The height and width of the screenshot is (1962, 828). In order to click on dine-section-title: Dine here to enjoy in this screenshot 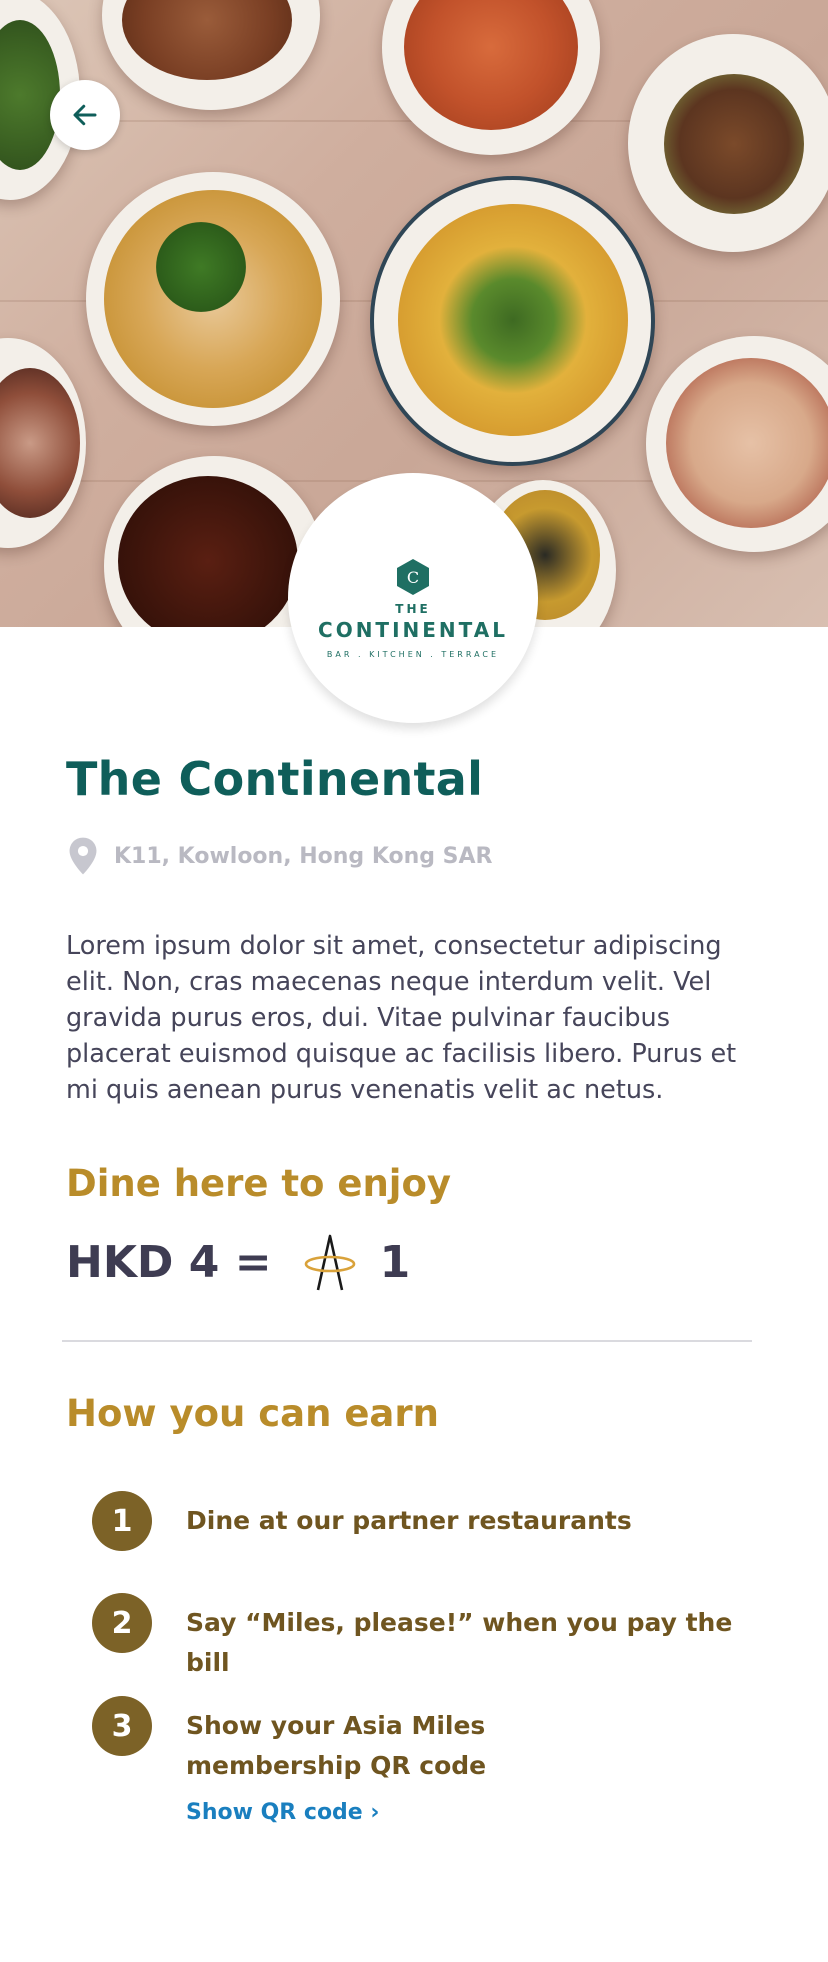, I will do `click(259, 1183)`.